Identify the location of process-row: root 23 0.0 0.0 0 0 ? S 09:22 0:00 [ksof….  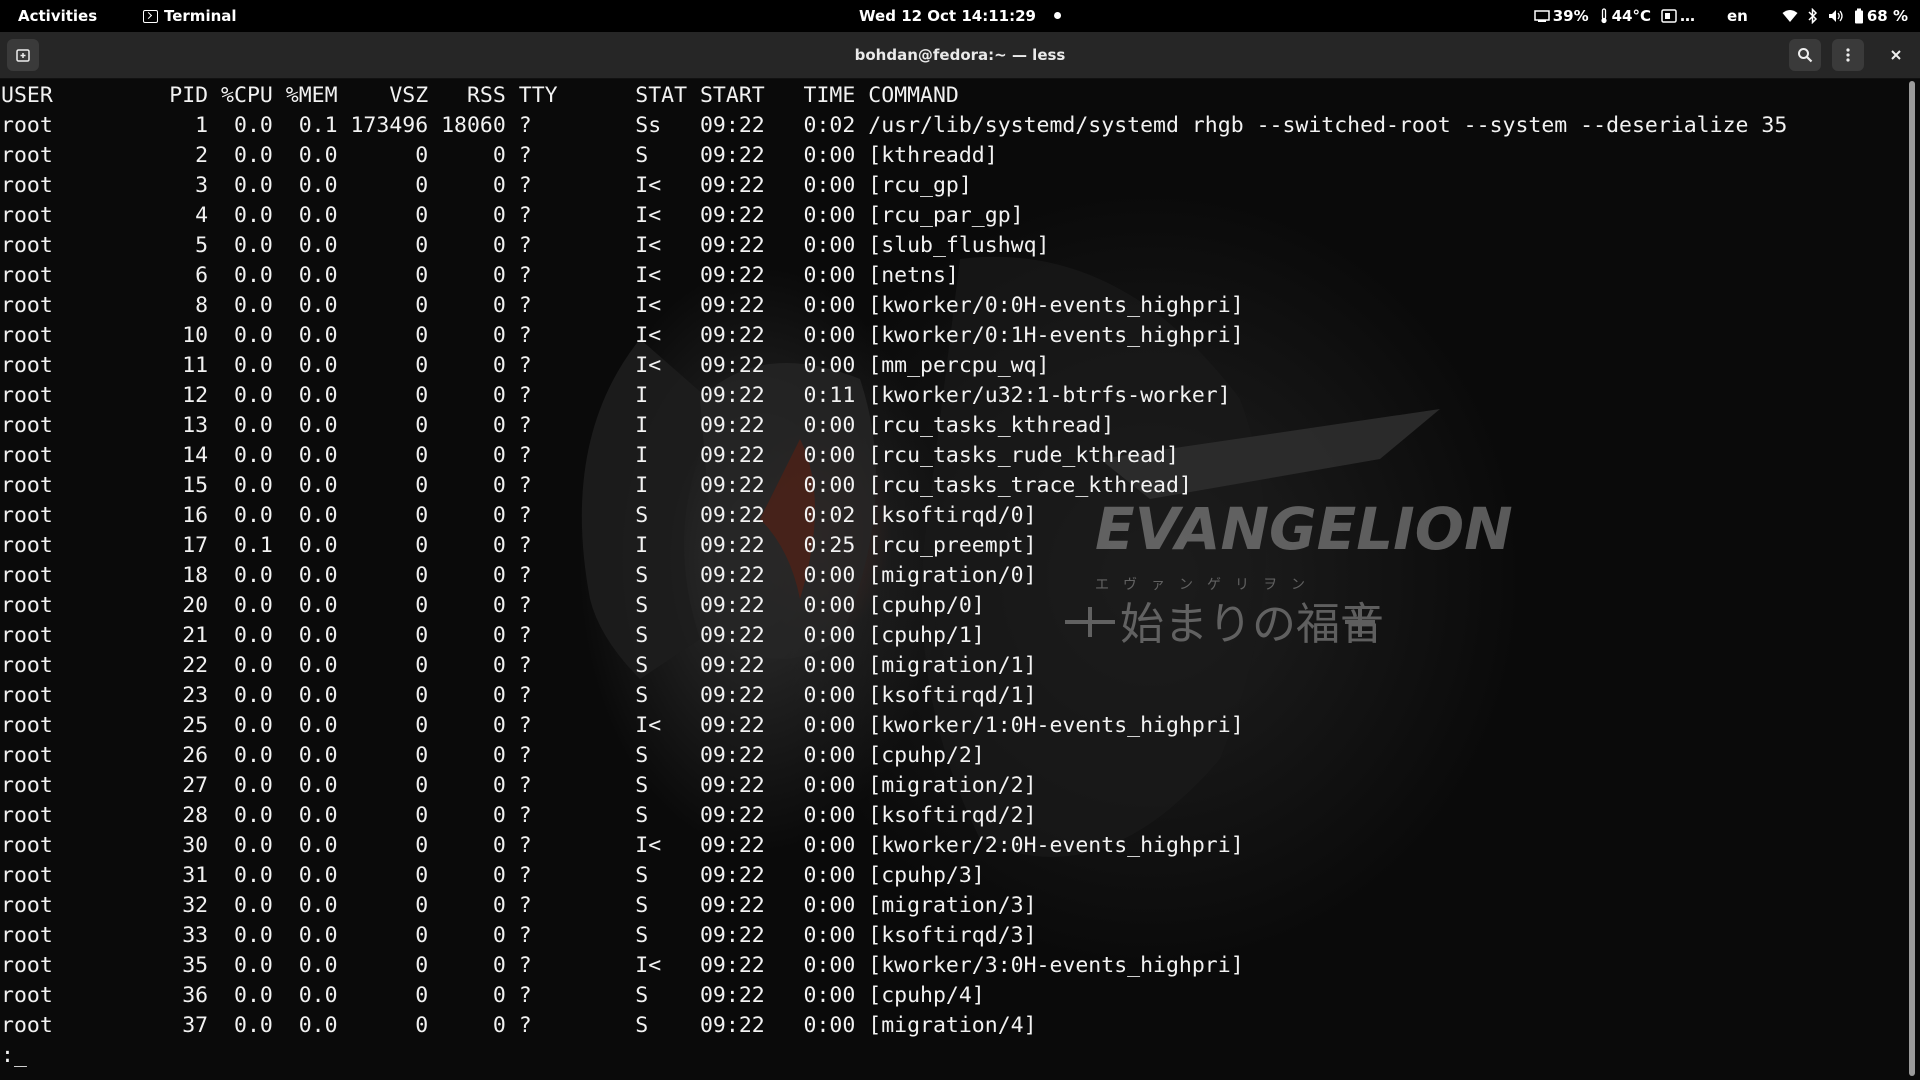
(519, 695).